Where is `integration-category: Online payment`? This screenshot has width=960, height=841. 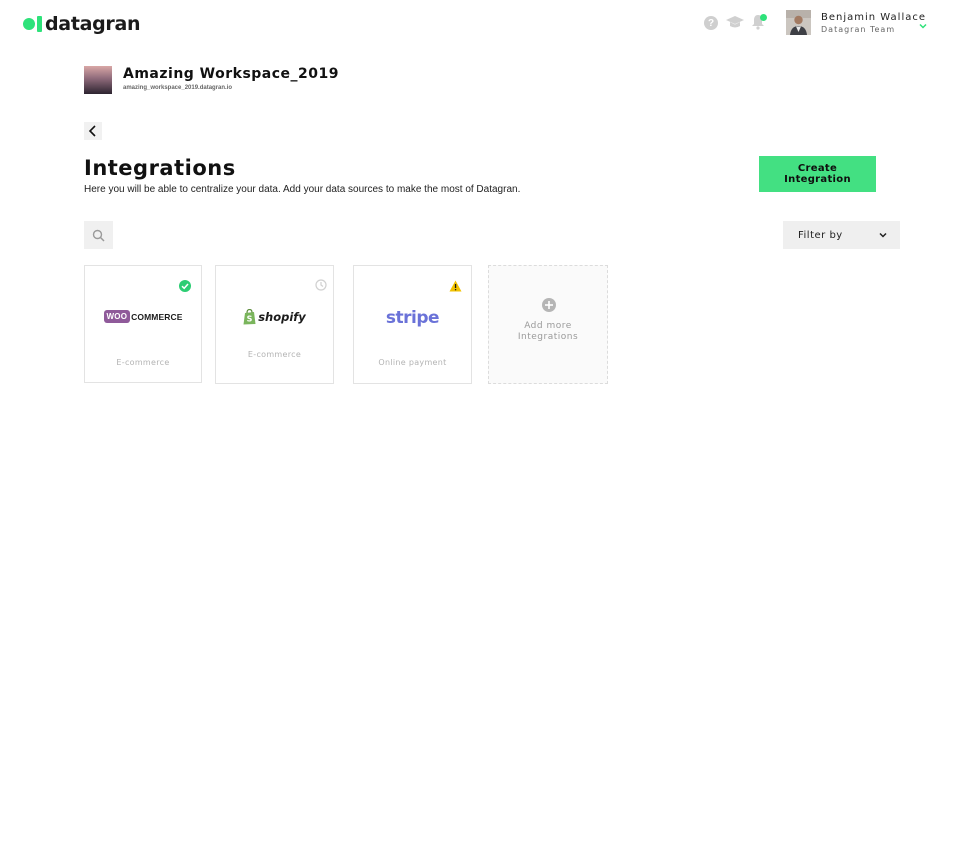
integration-category: Online payment is located at coordinates (412, 362).